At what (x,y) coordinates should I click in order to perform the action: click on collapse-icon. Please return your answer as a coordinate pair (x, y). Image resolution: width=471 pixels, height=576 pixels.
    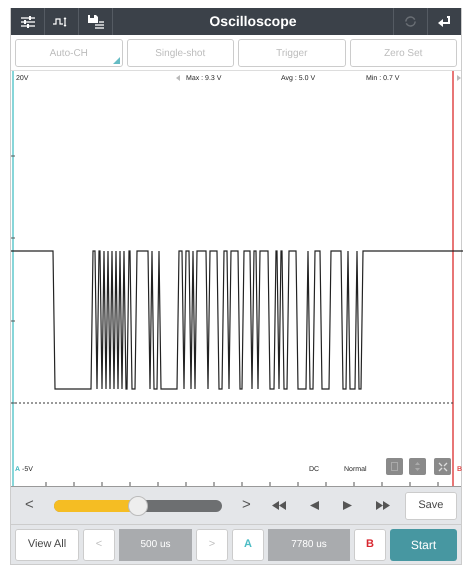
    Looking at the image, I should click on (443, 467).